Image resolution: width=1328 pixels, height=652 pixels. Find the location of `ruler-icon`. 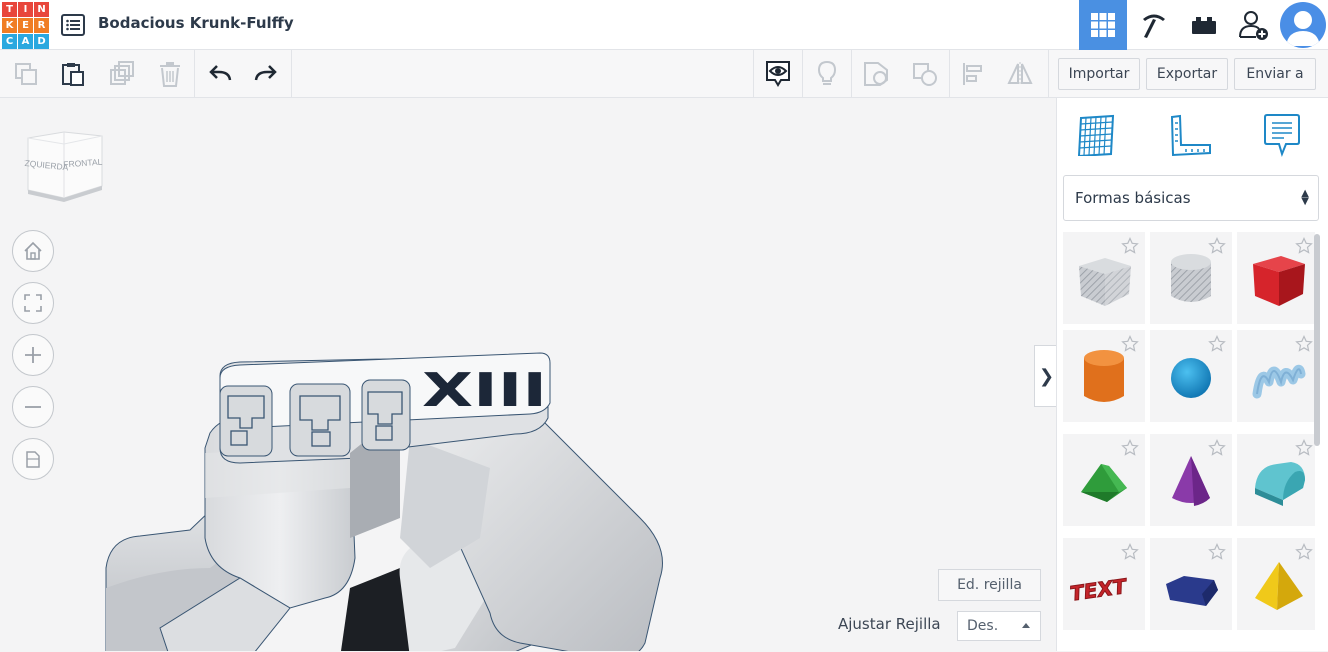

ruler-icon is located at coordinates (1190, 135).